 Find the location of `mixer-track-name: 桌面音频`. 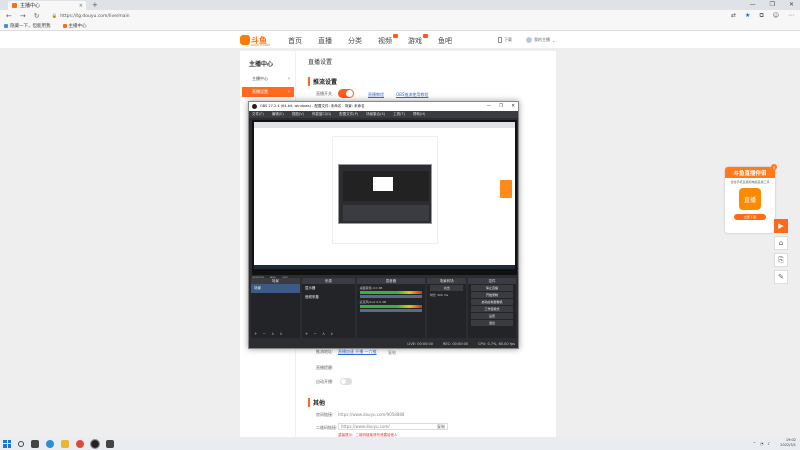

mixer-track-name: 桌面音频 is located at coordinates (365, 288).